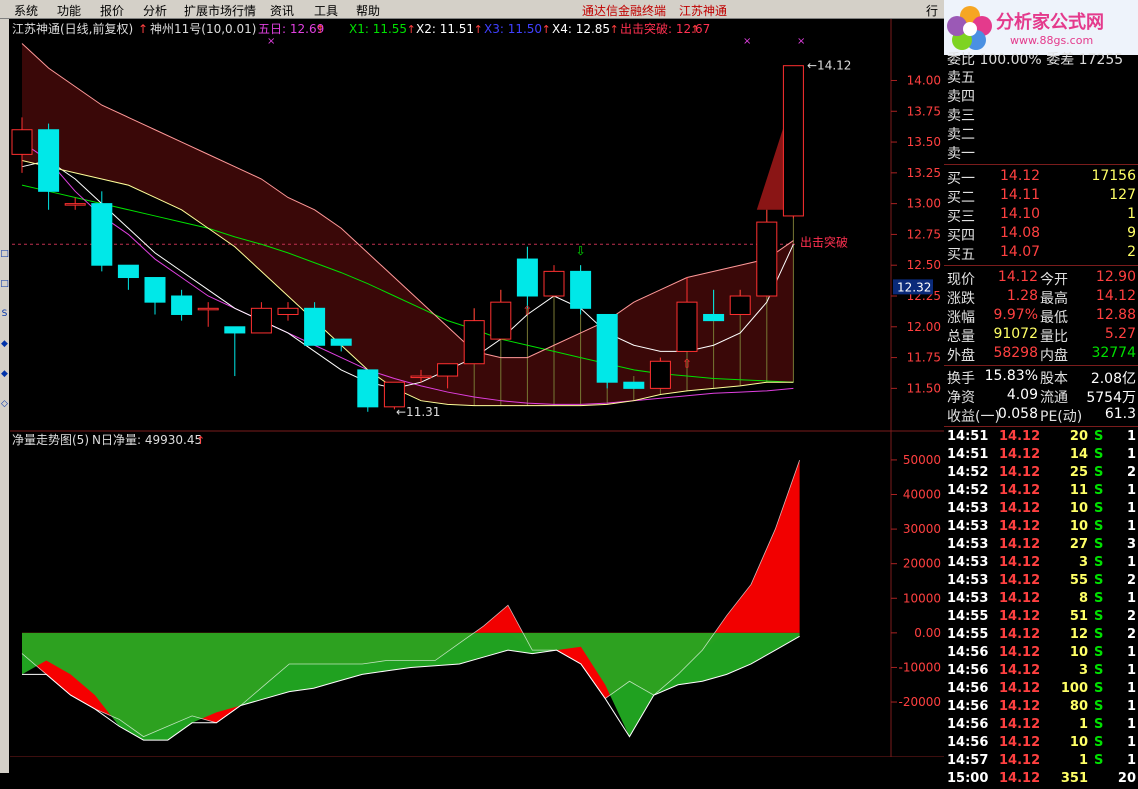 This screenshot has width=1138, height=789. What do you see at coordinates (1041, 215) in the screenshot?
I see `buy-level-row: 买三 14.10 1` at bounding box center [1041, 215].